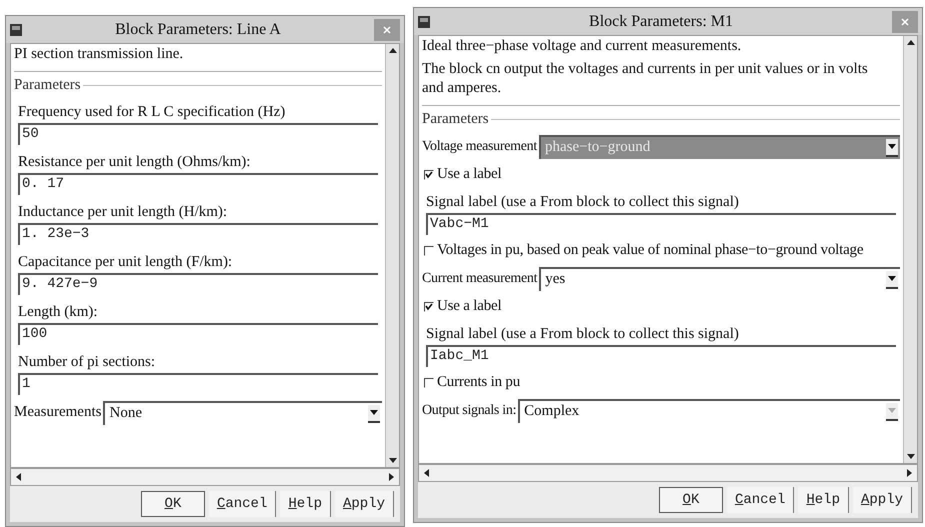 The width and height of the screenshot is (925, 527). What do you see at coordinates (478, 382) in the screenshot?
I see `checkbox-label: Currents in pu` at bounding box center [478, 382].